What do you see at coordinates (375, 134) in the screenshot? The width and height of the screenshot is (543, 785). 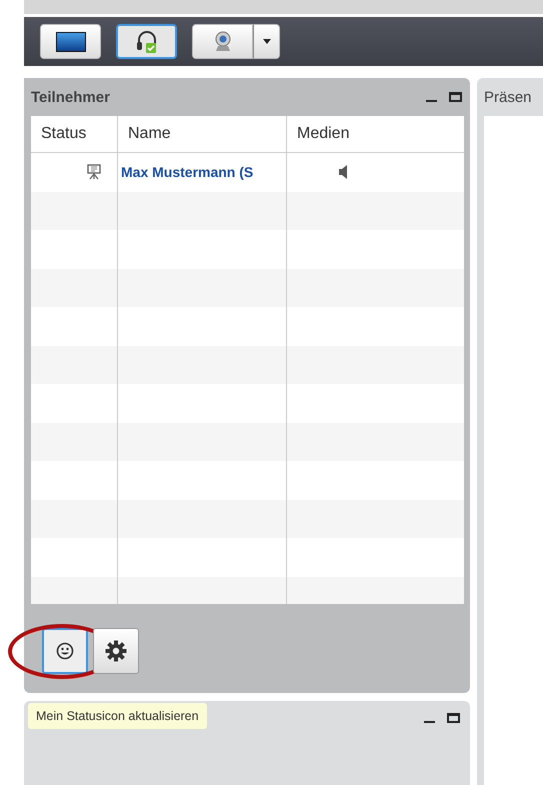 I see `column-header: Medien` at bounding box center [375, 134].